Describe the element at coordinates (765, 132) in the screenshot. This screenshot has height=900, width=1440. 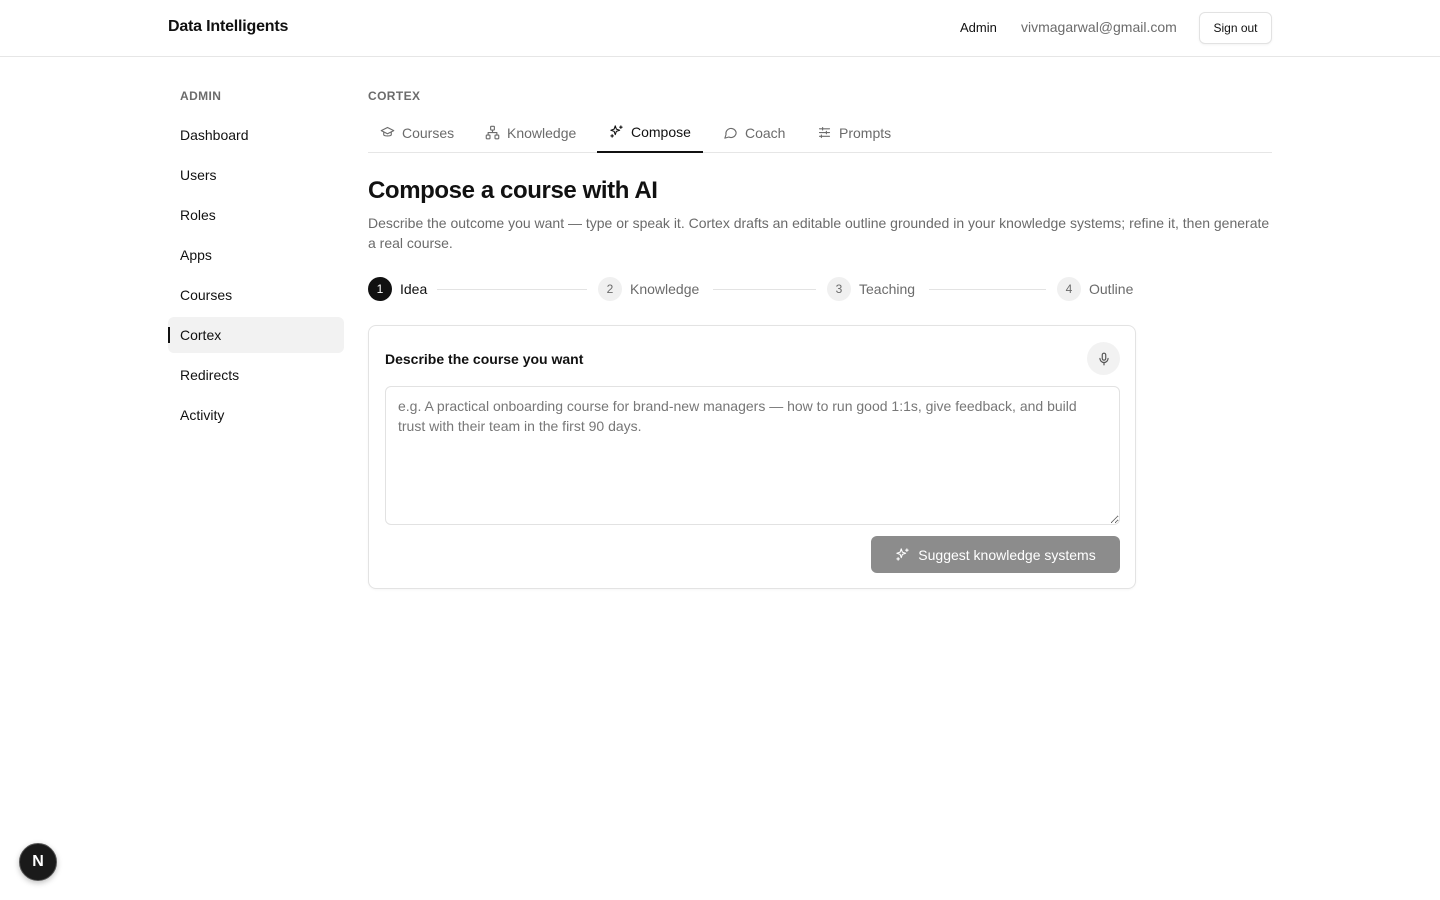
I see `tab-label: Coach` at that location.